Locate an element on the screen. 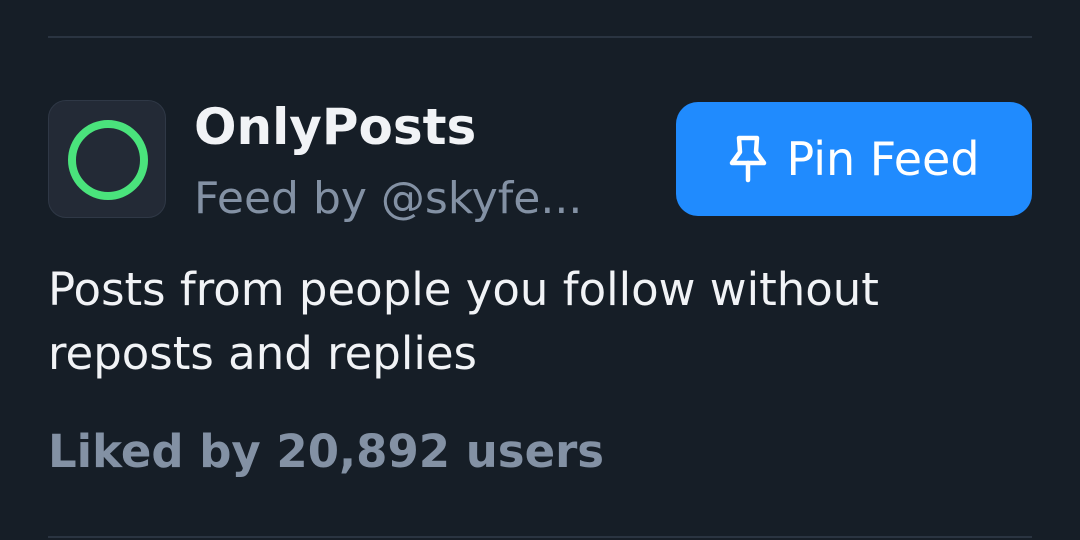  feed-avatar is located at coordinates (107, 159).